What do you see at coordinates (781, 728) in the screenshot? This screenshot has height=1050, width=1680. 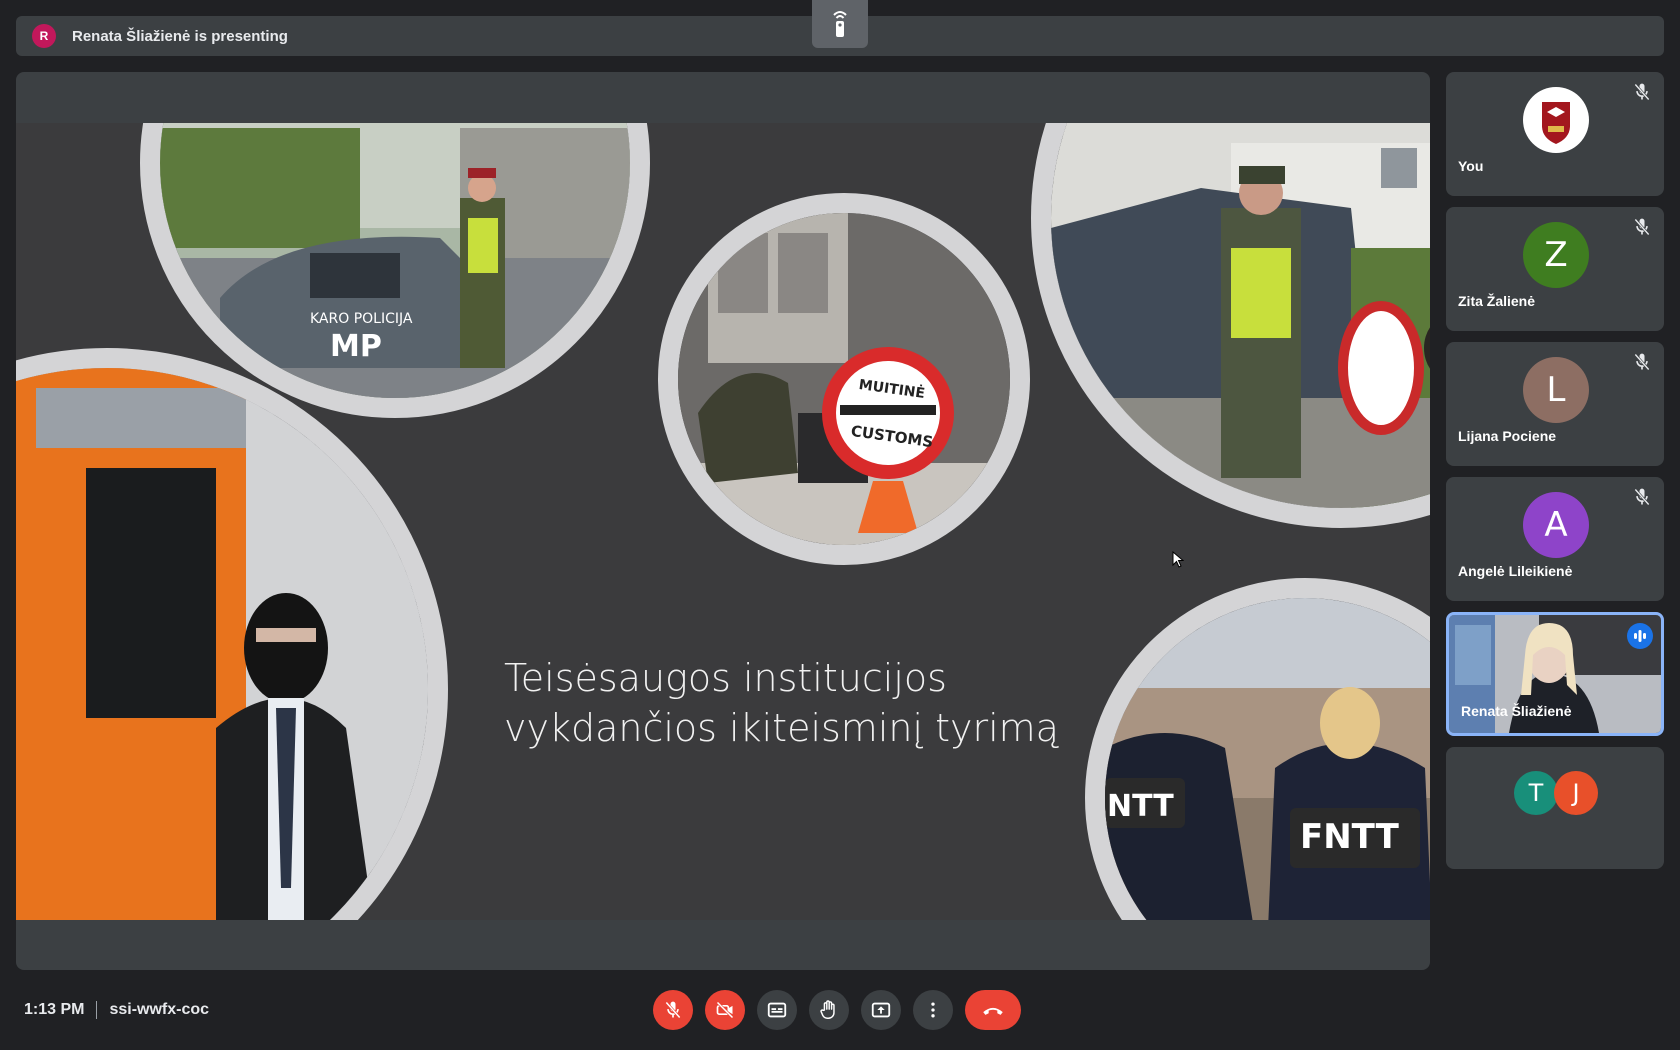 I see `slide-title-line-2: vykdančios ikiteisminį tyrimą` at bounding box center [781, 728].